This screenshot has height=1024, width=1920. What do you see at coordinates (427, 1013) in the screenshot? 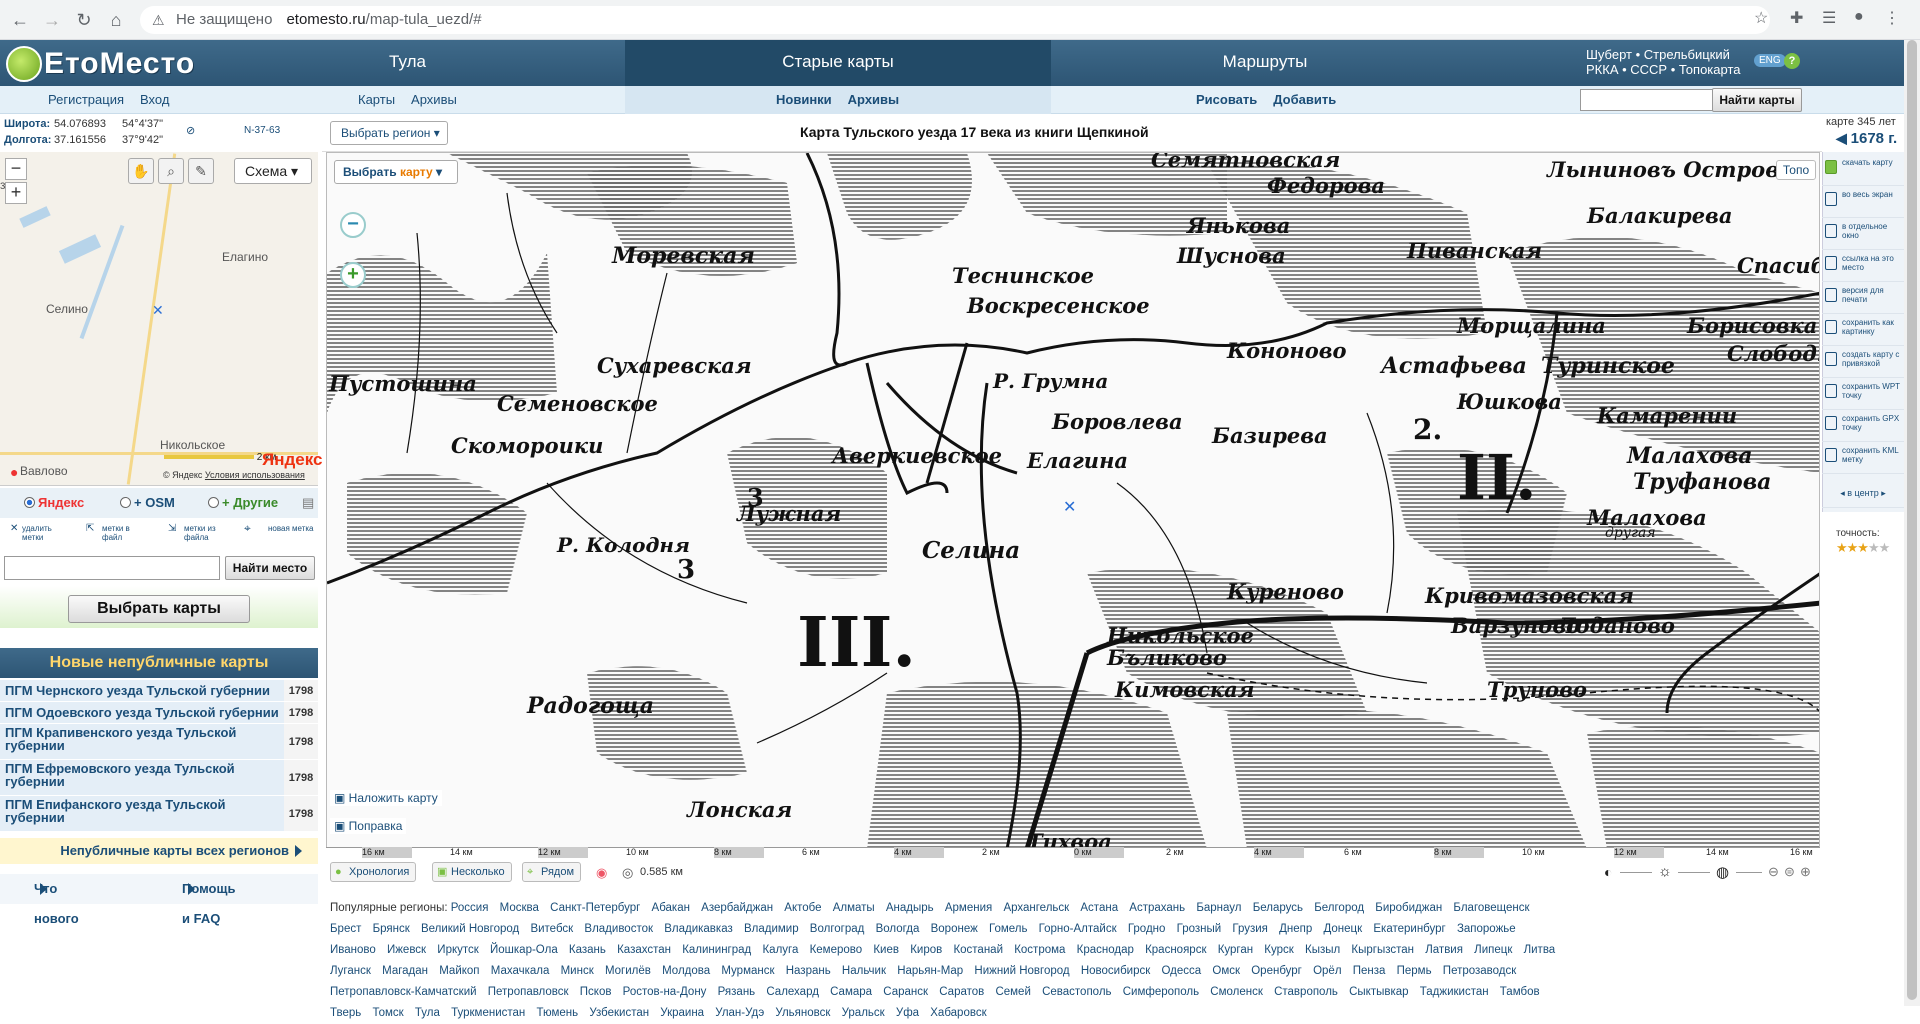
I see `region-link: Тула` at bounding box center [427, 1013].